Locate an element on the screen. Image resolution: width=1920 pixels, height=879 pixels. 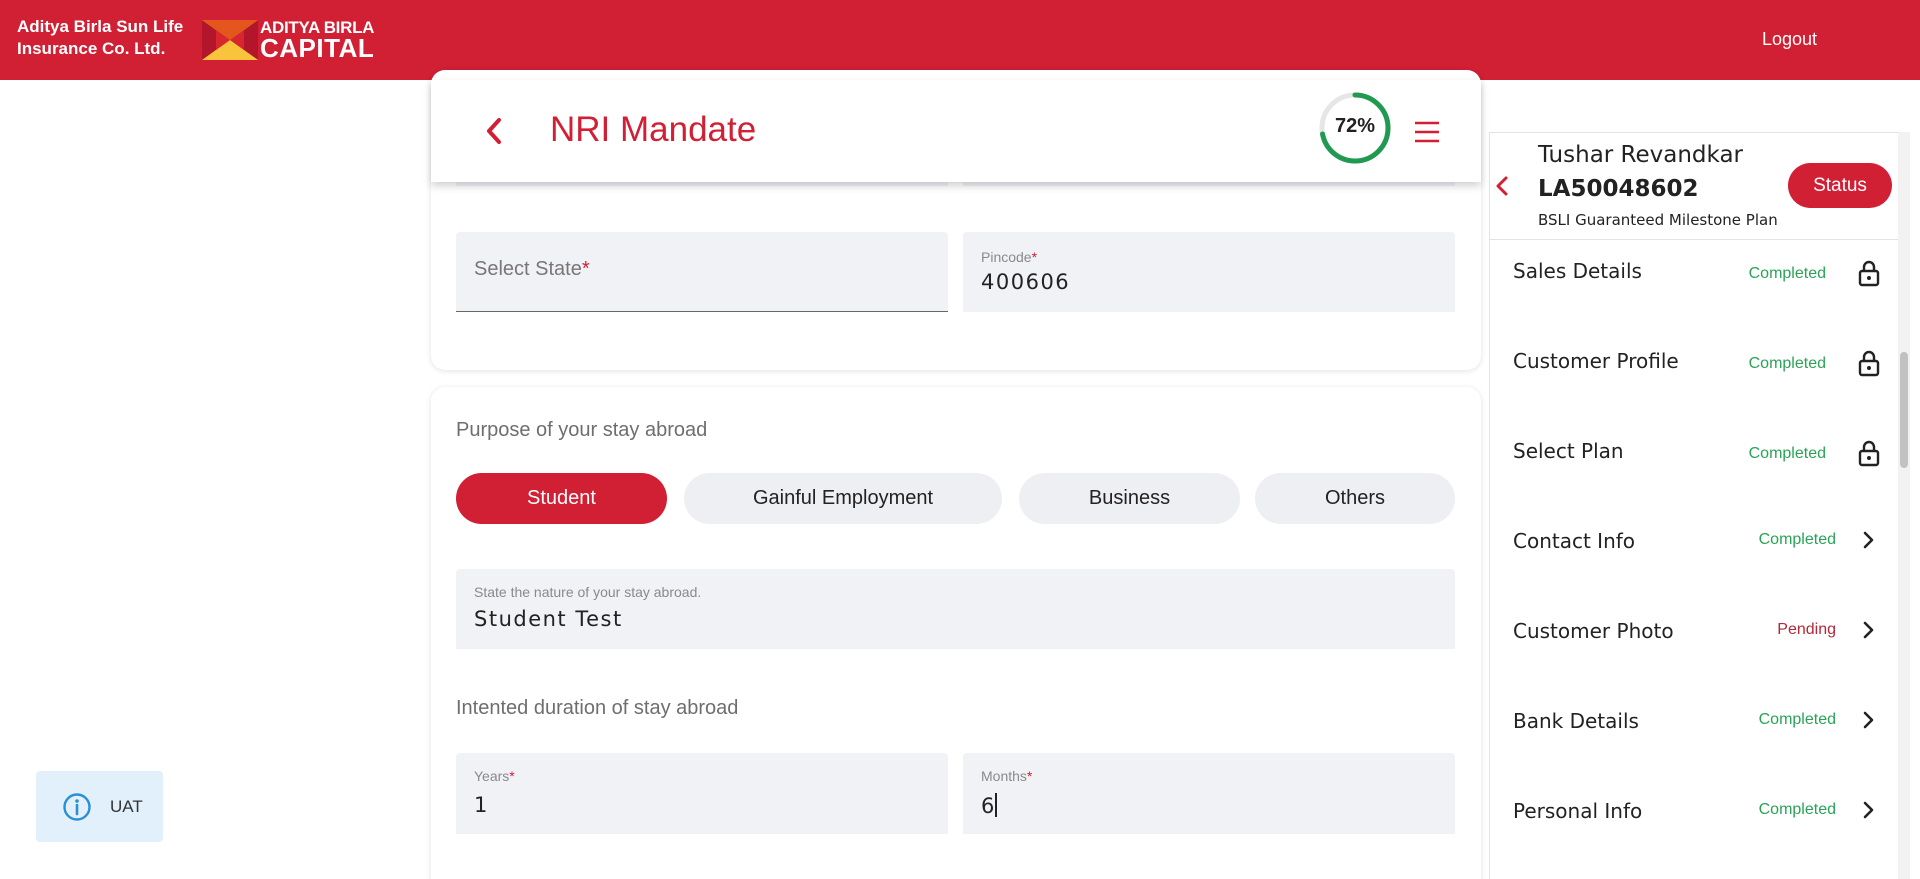
logo-text-line2: CAPITAL is located at coordinates (317, 48).